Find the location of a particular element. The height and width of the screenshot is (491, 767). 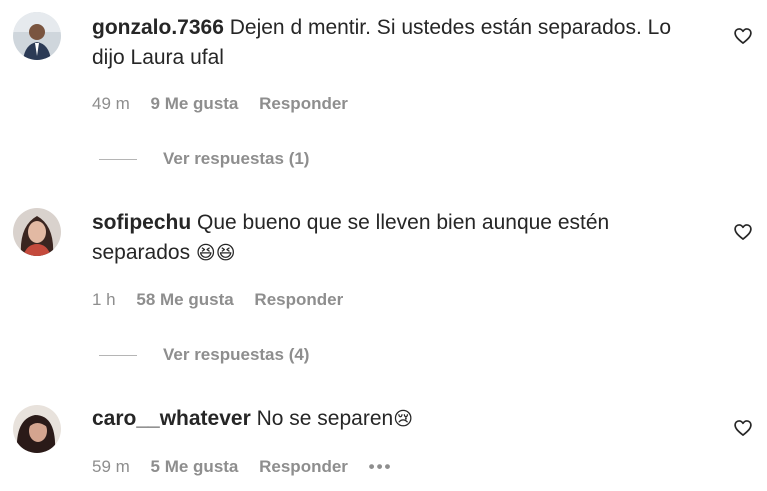

comment-text: caro__whatever No se separen😢 is located at coordinates (397, 419).